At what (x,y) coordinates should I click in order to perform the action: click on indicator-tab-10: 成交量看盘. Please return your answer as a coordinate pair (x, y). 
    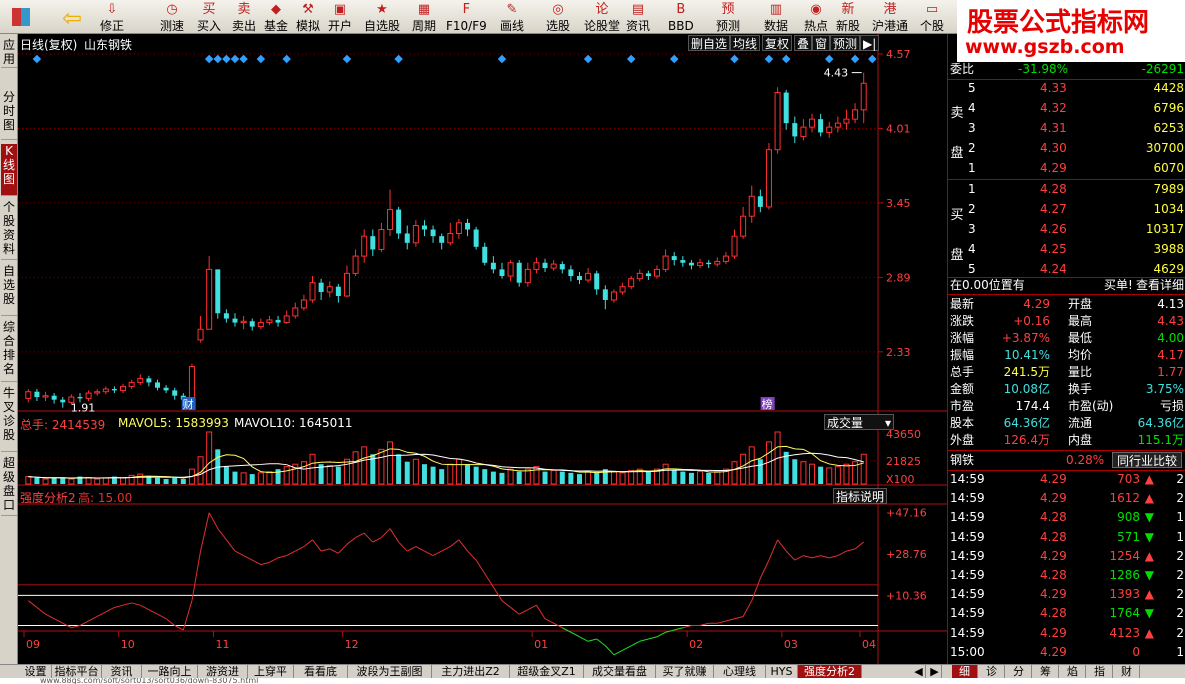
    Looking at the image, I should click on (620, 672).